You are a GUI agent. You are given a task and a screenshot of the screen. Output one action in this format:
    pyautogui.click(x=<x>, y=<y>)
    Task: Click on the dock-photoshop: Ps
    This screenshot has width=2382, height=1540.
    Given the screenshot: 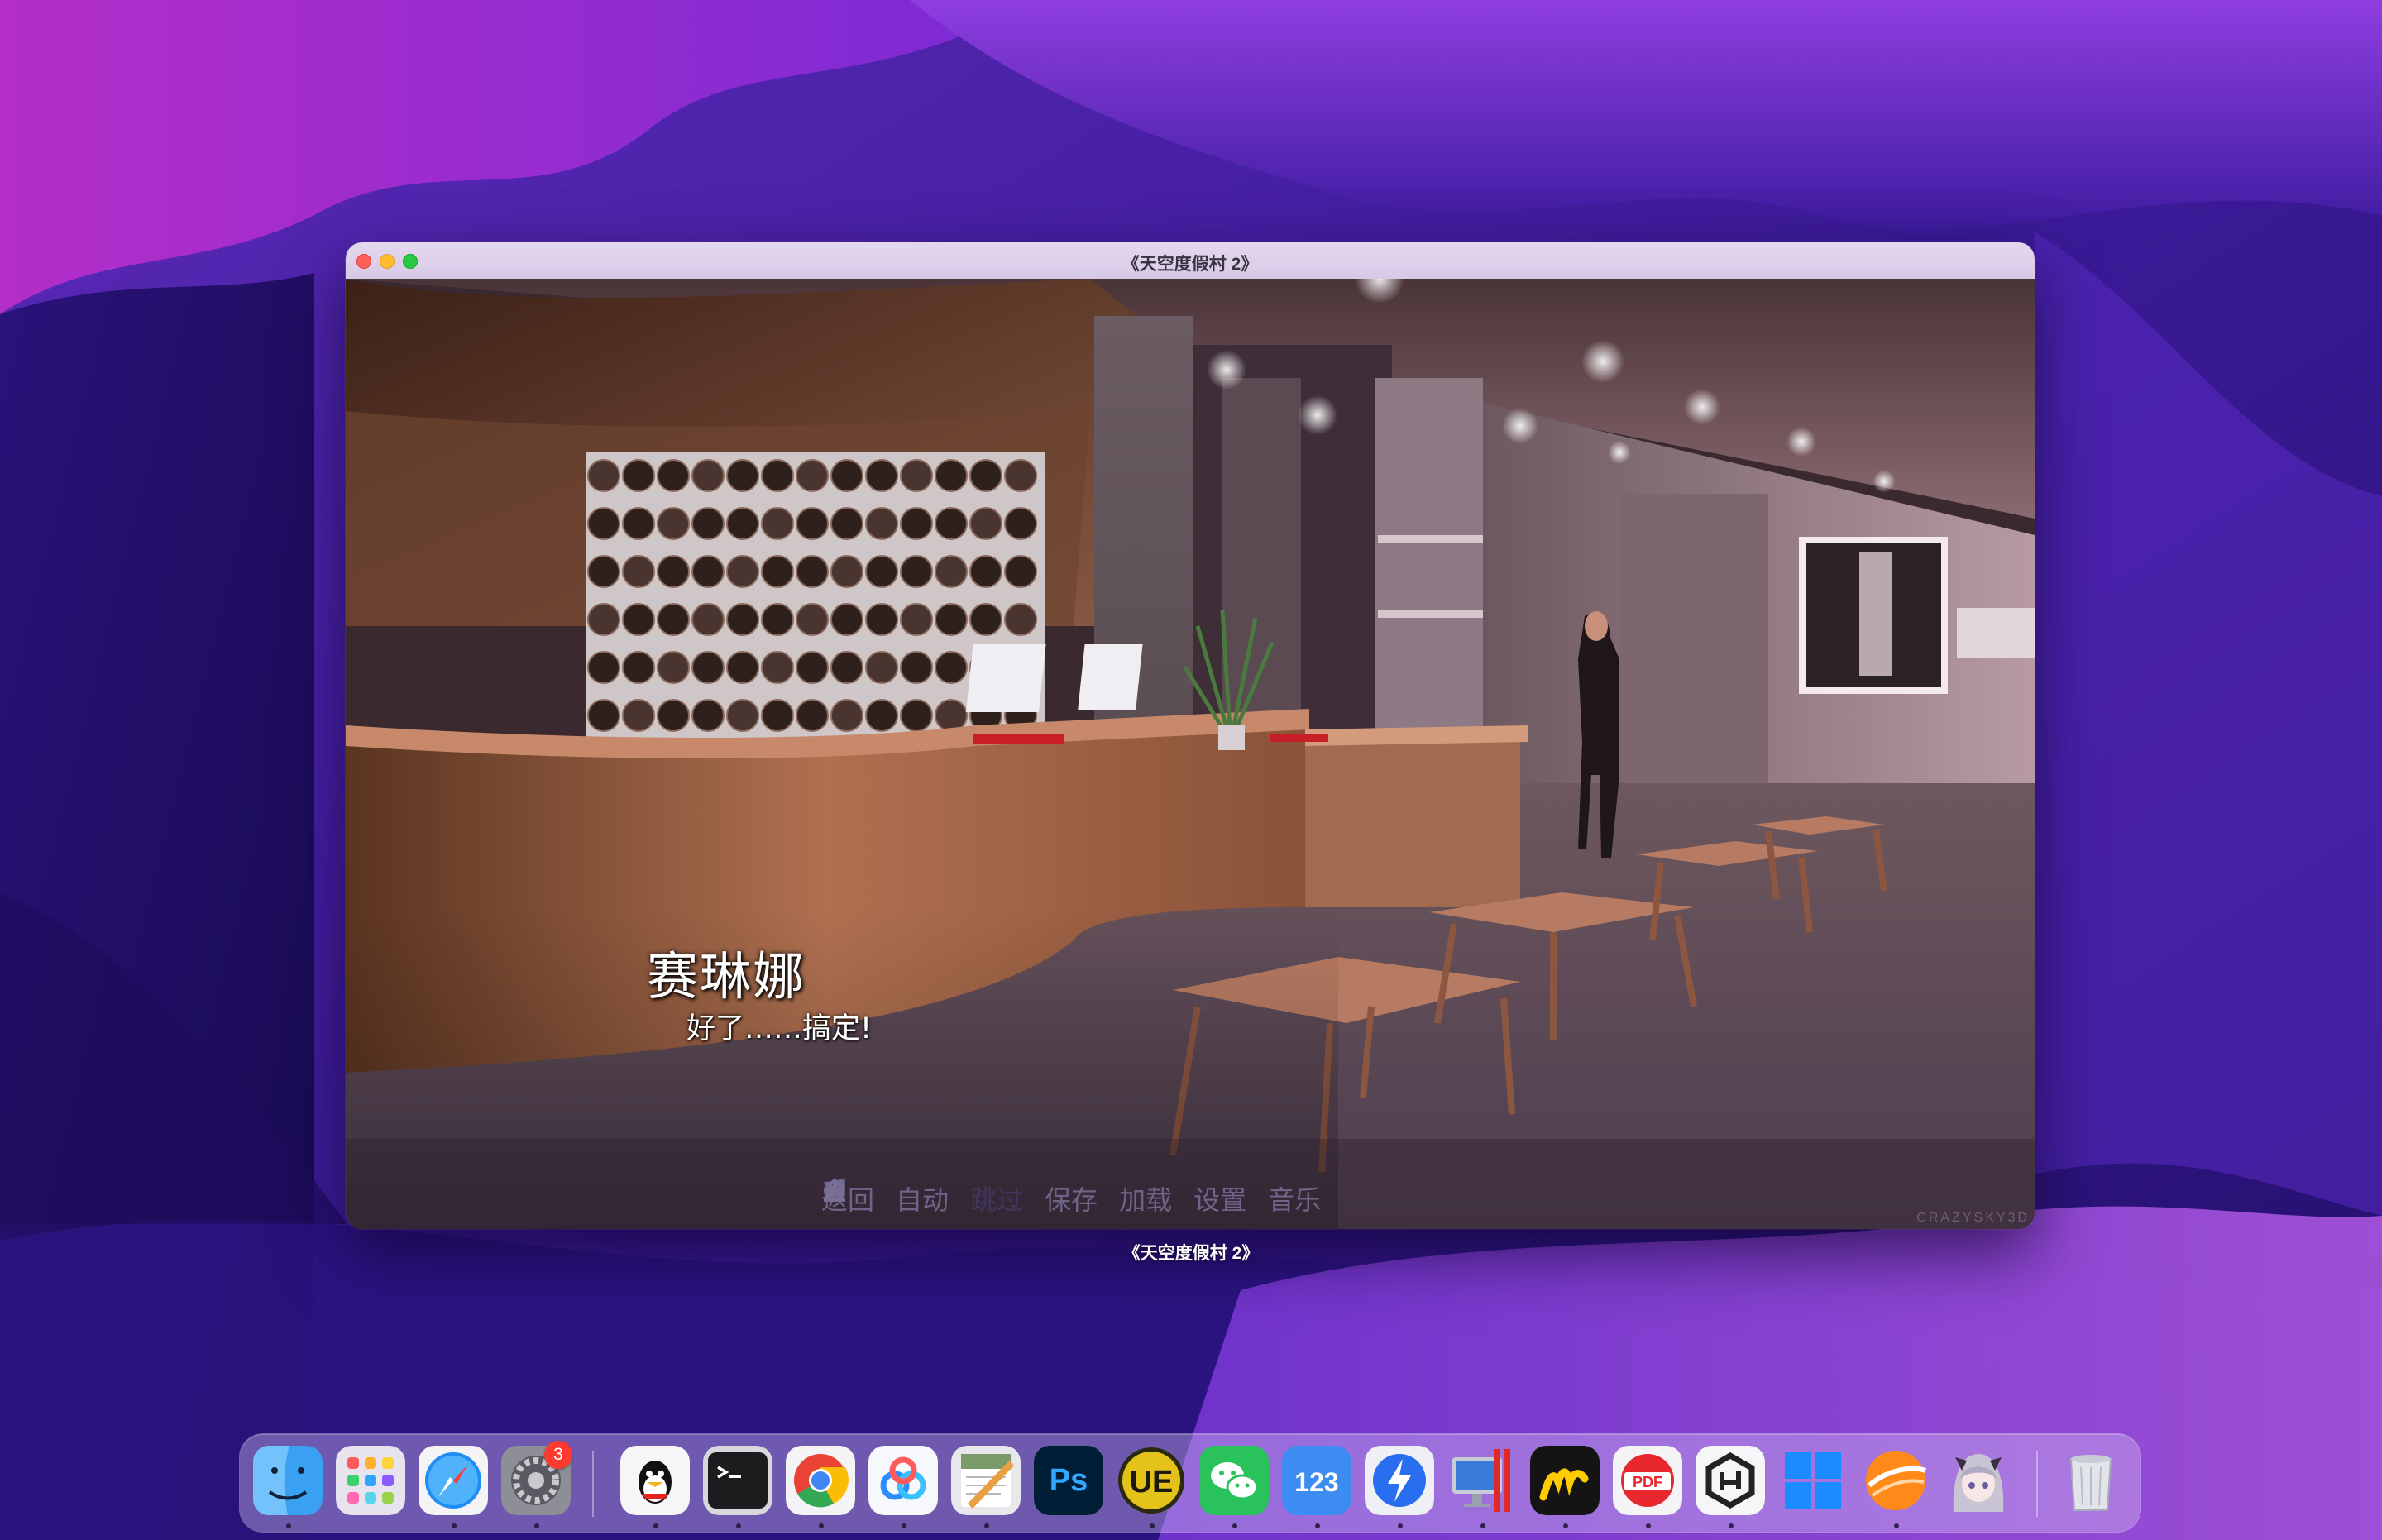 What is the action you would take?
    pyautogui.click(x=1068, y=1480)
    